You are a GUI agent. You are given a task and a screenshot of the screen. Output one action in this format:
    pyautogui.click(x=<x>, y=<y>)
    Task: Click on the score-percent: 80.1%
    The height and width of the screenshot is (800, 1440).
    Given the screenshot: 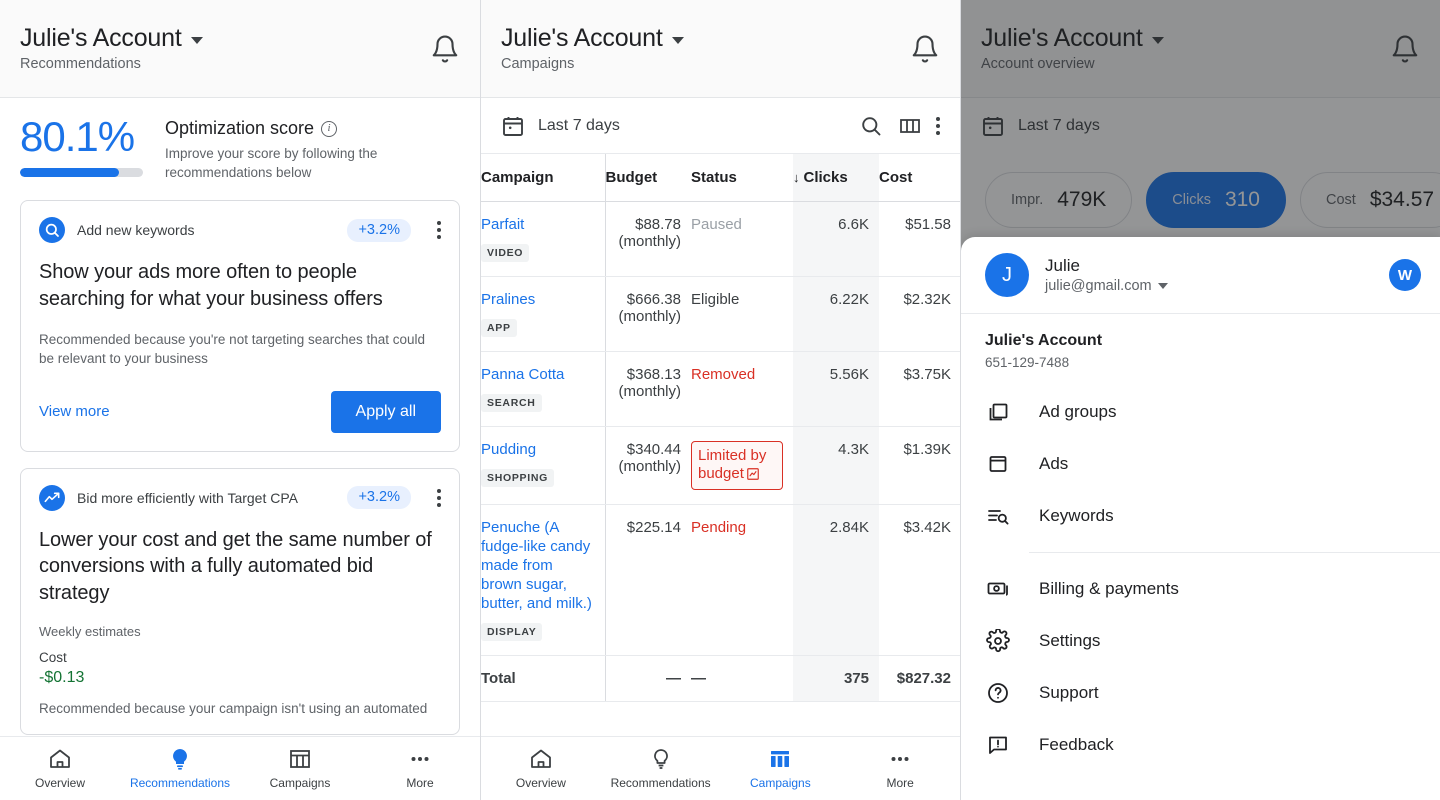 What is the action you would take?
    pyautogui.click(x=77, y=136)
    